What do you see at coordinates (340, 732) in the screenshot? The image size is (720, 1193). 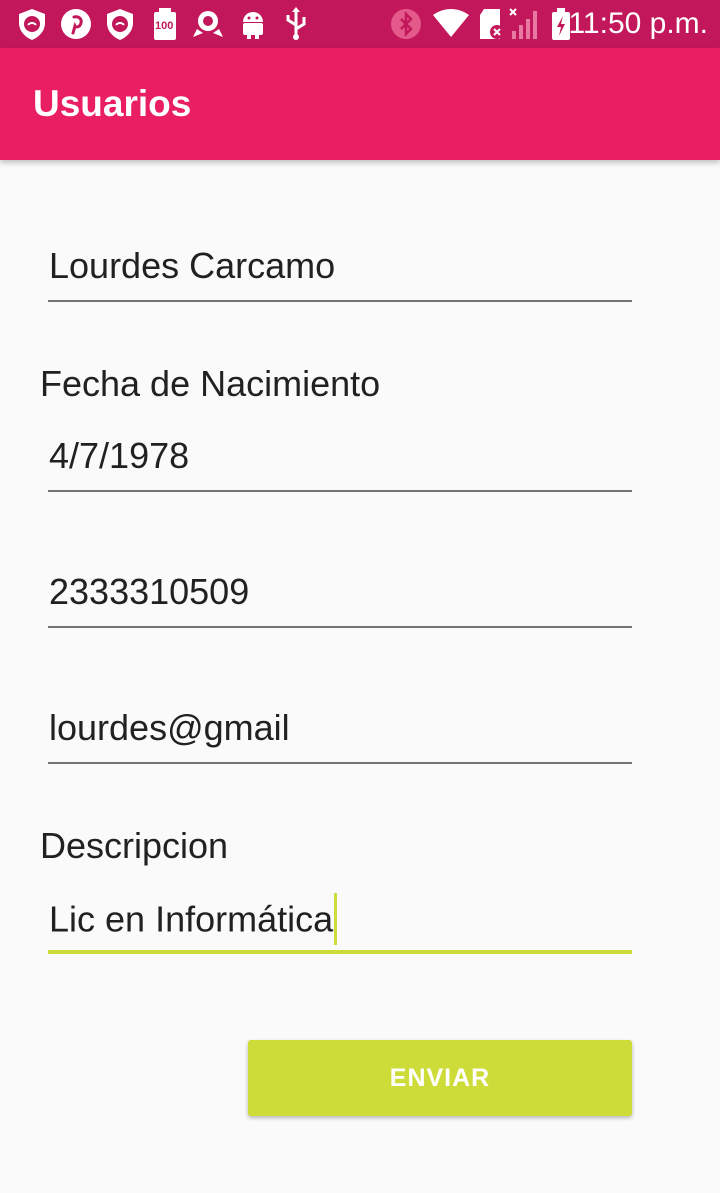 I see `email-field: lourdes@gmail` at bounding box center [340, 732].